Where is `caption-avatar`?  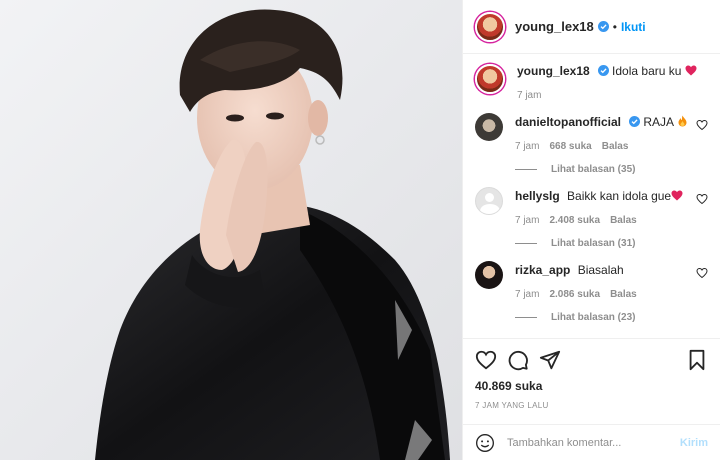 caption-avatar is located at coordinates (490, 79).